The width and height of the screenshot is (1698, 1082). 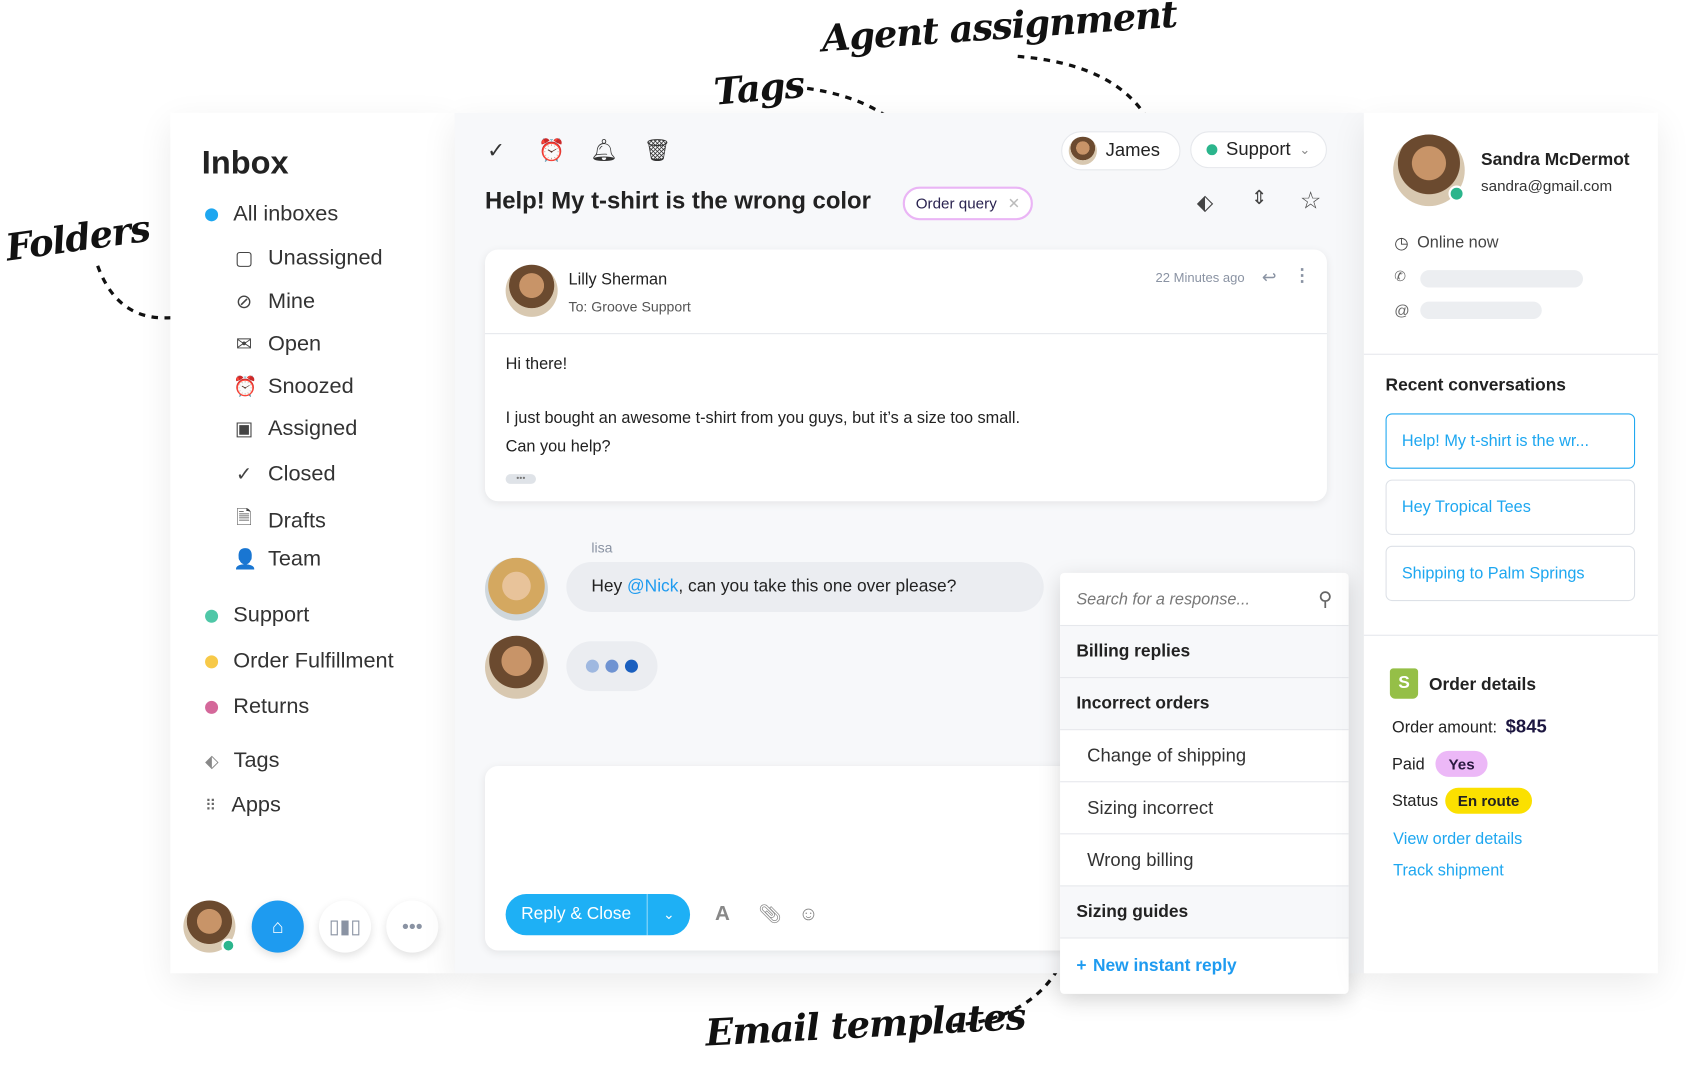 I want to click on bar-chart-icon: ▯▮▯, so click(x=345, y=926).